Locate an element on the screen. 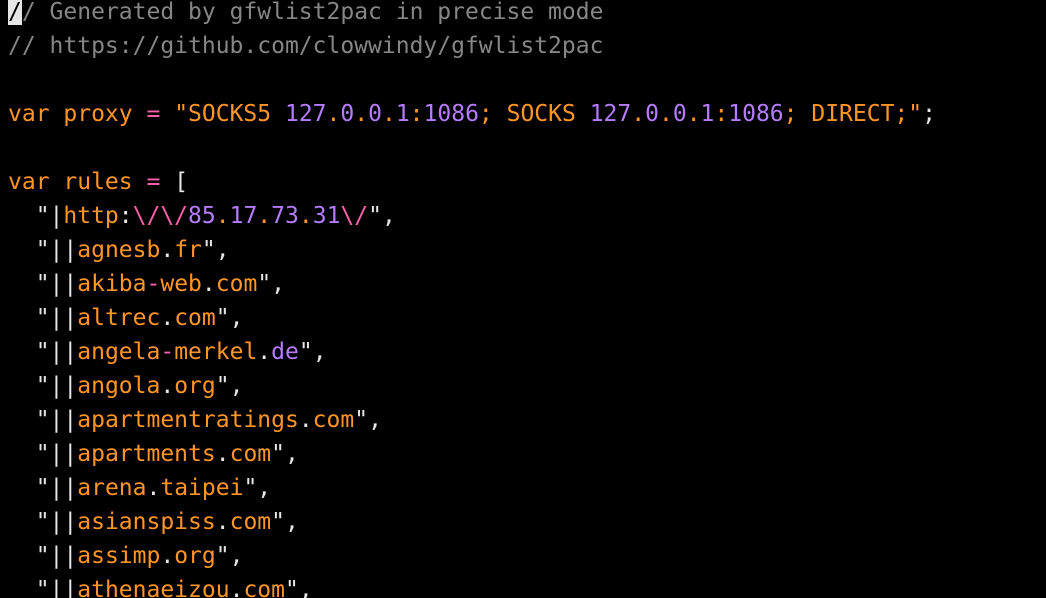  code-token-string: apartmentratings is located at coordinates (188, 420).